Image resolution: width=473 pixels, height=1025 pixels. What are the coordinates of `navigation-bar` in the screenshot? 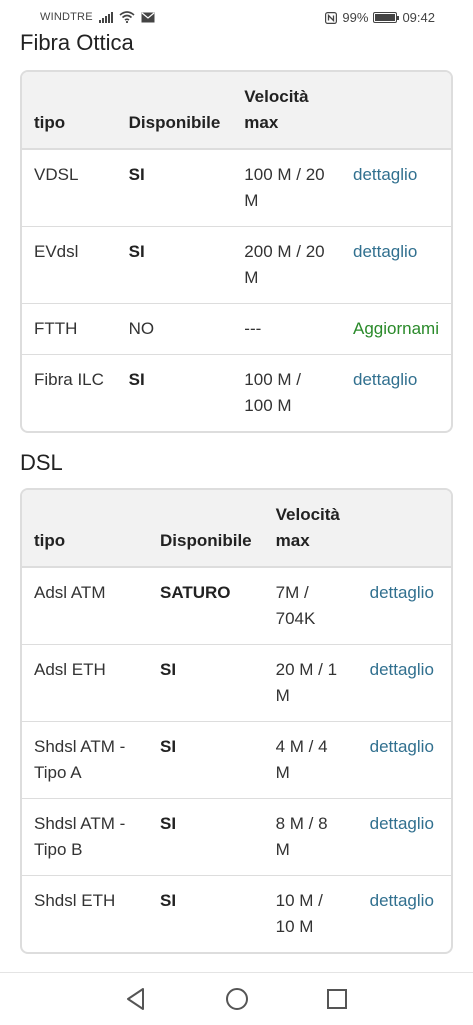 It's located at (236, 998).